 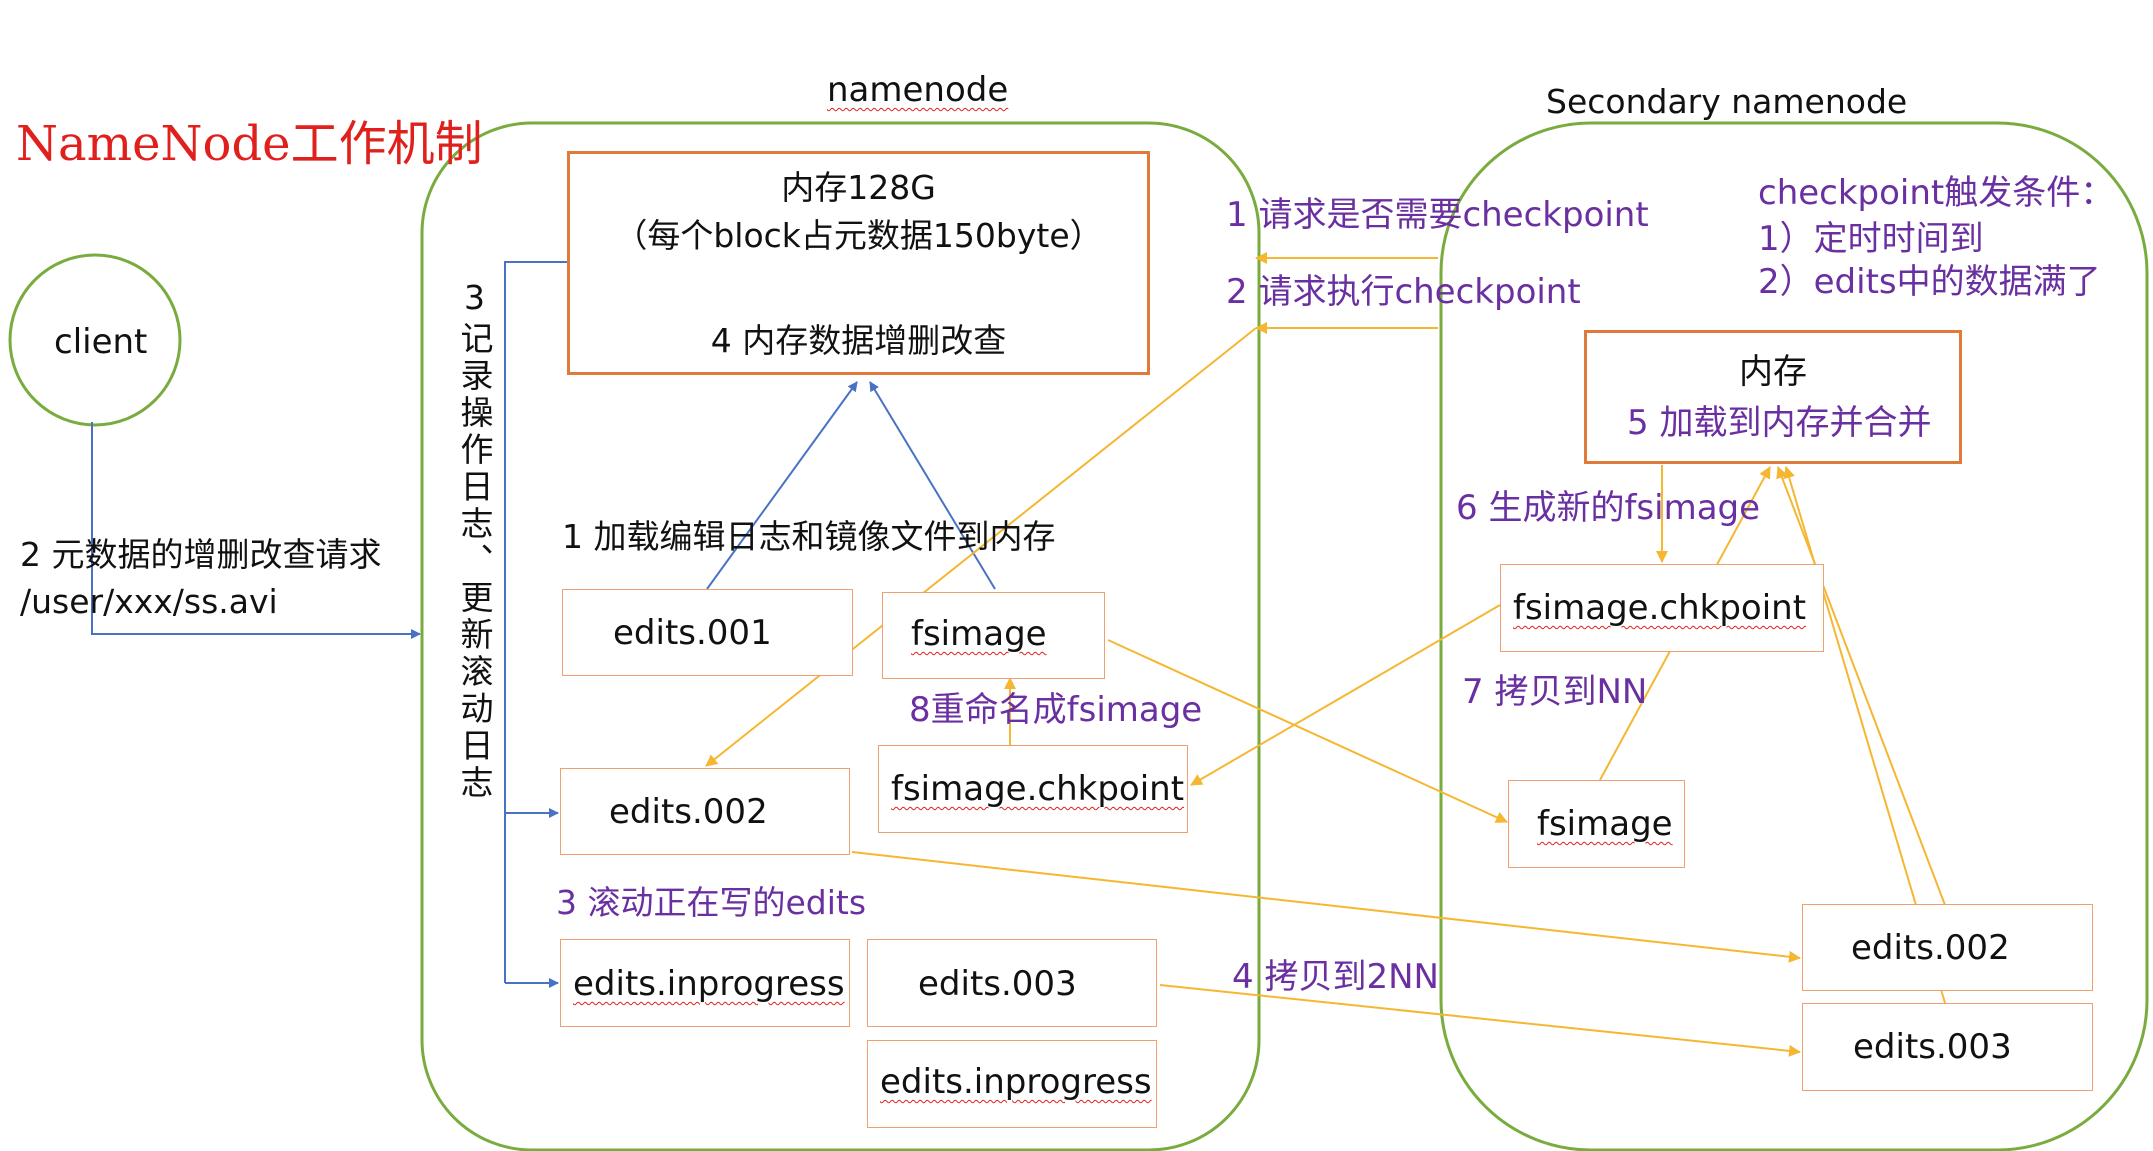 I want to click on nn-edits-001-label: edits.001, so click(x=692, y=633).